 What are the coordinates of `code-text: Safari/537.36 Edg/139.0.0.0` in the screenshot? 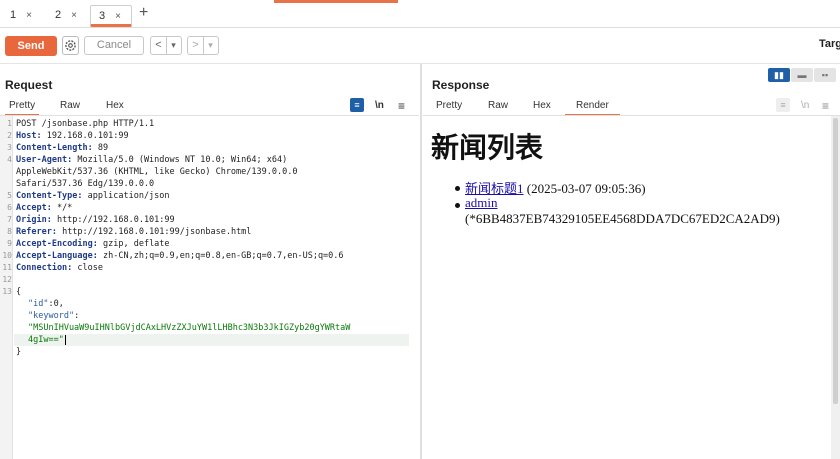 It's located at (85, 184).